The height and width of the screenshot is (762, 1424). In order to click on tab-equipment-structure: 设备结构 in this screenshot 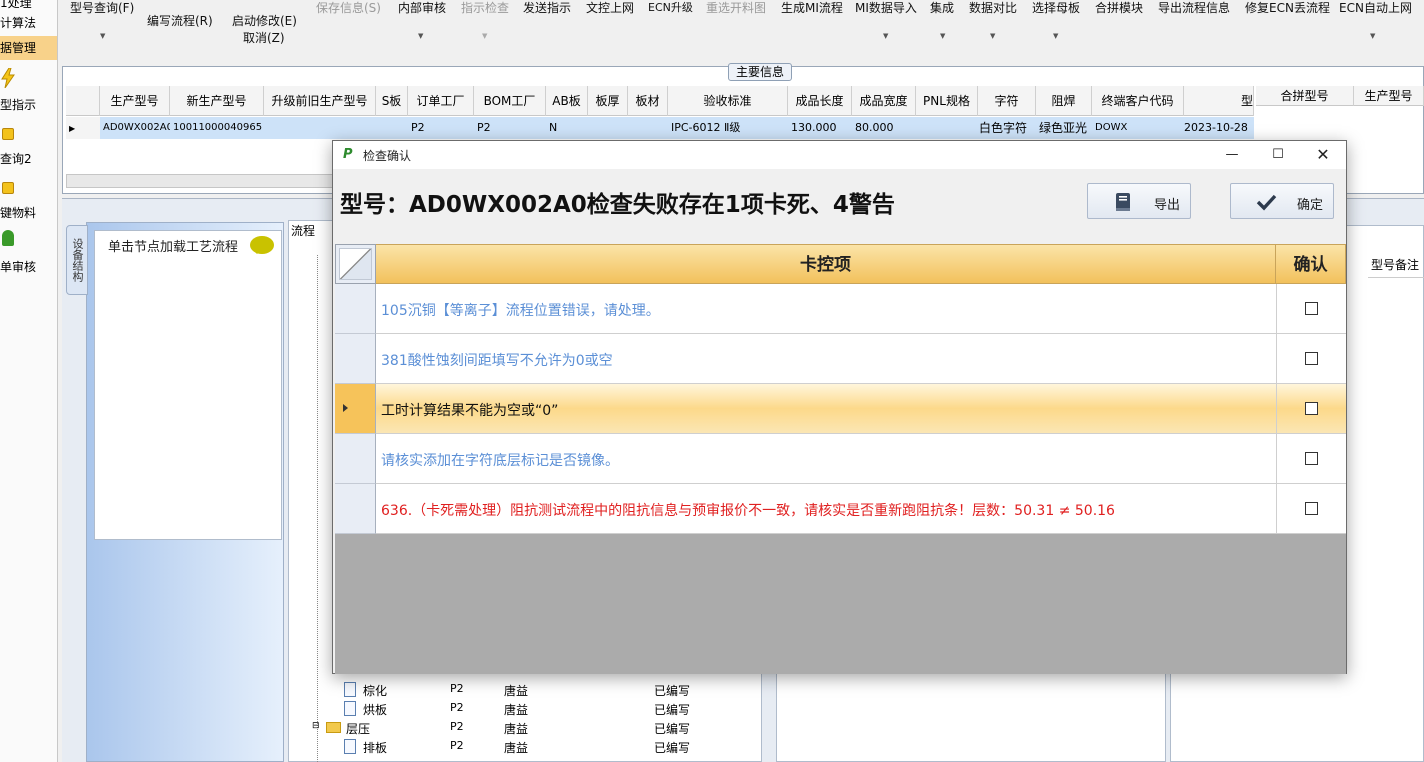, I will do `click(77, 260)`.